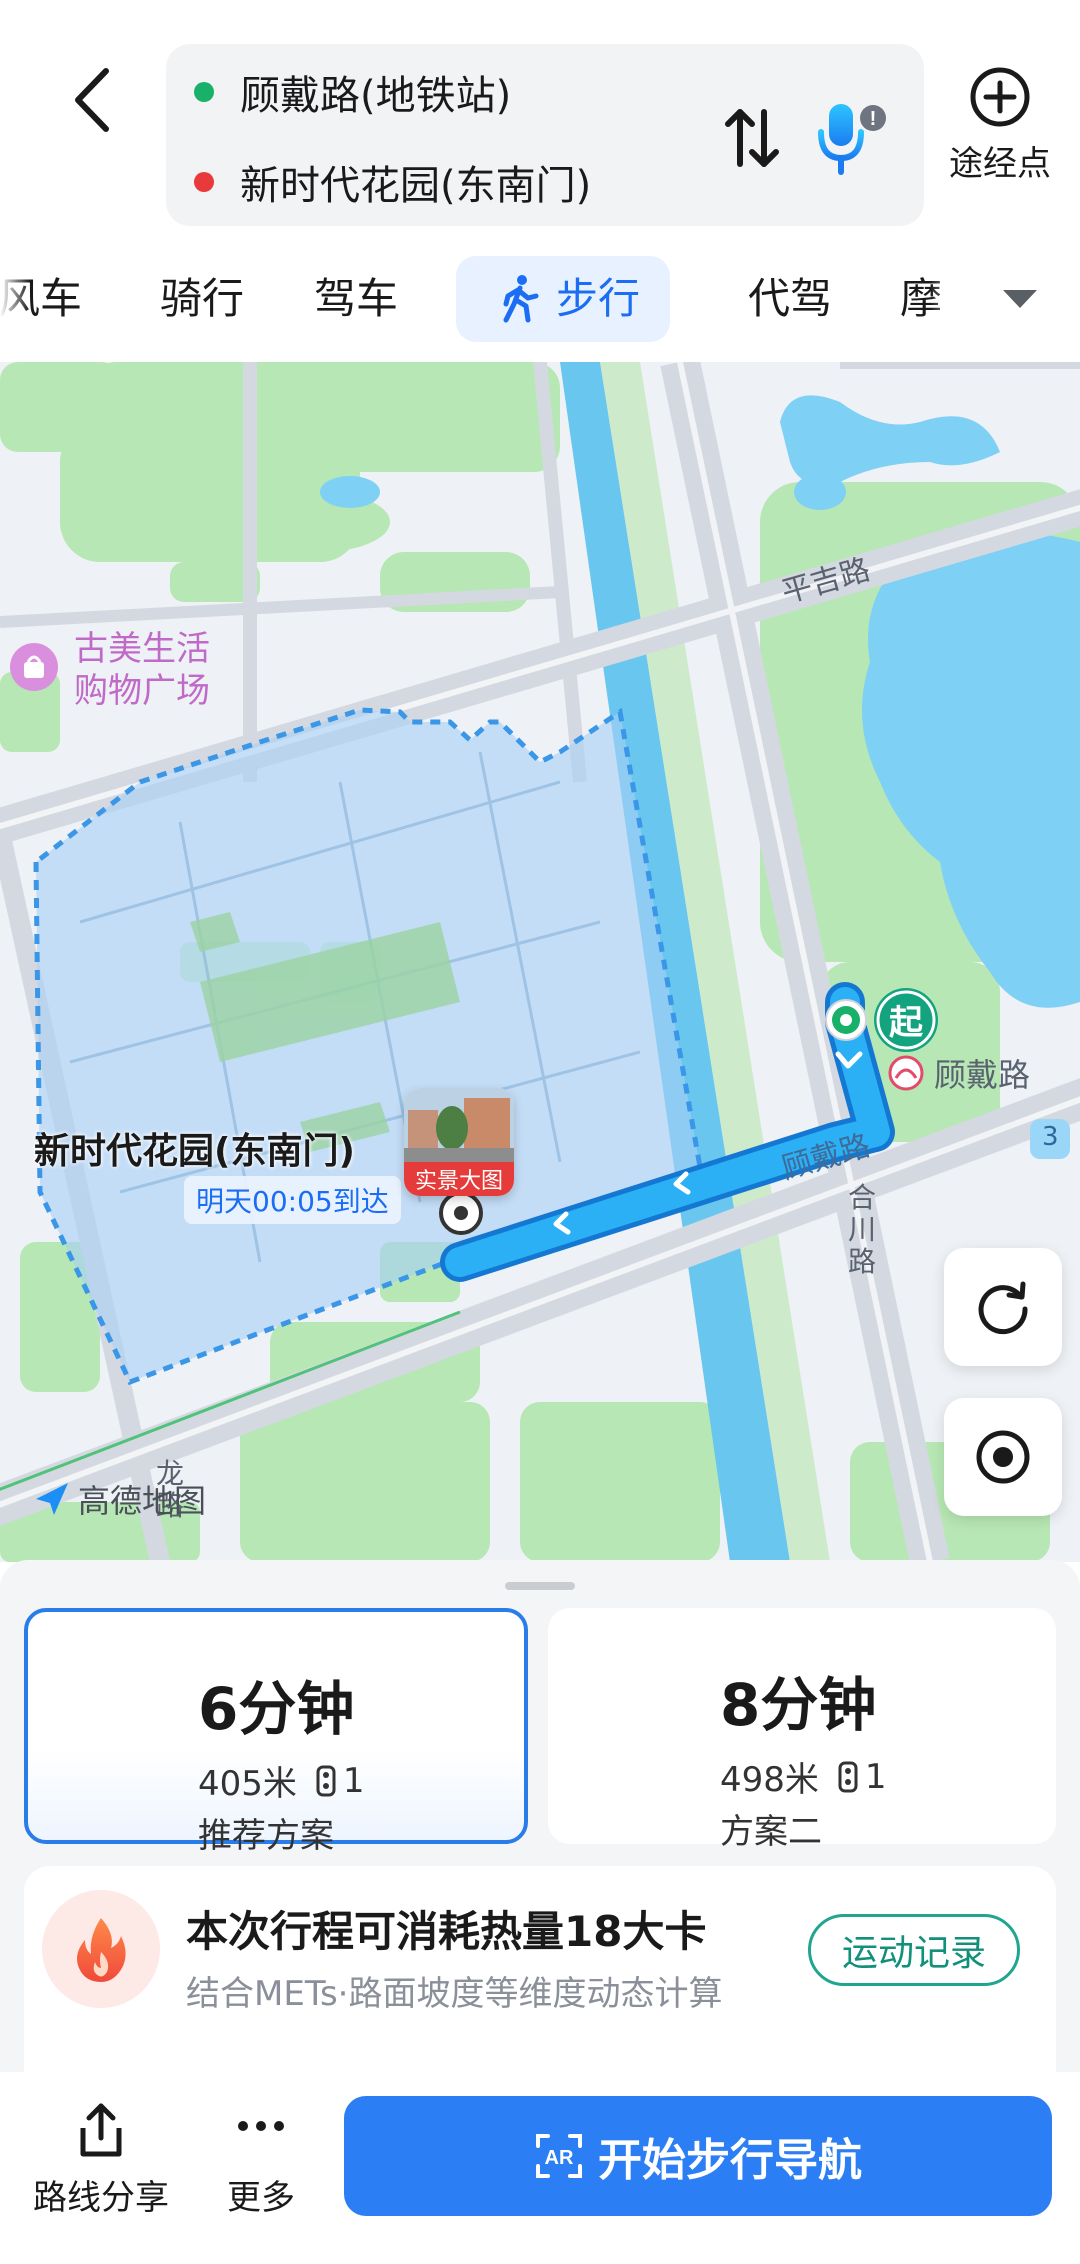 The height and width of the screenshot is (2264, 1080). I want to click on tab-label: 骑行, so click(202, 298).